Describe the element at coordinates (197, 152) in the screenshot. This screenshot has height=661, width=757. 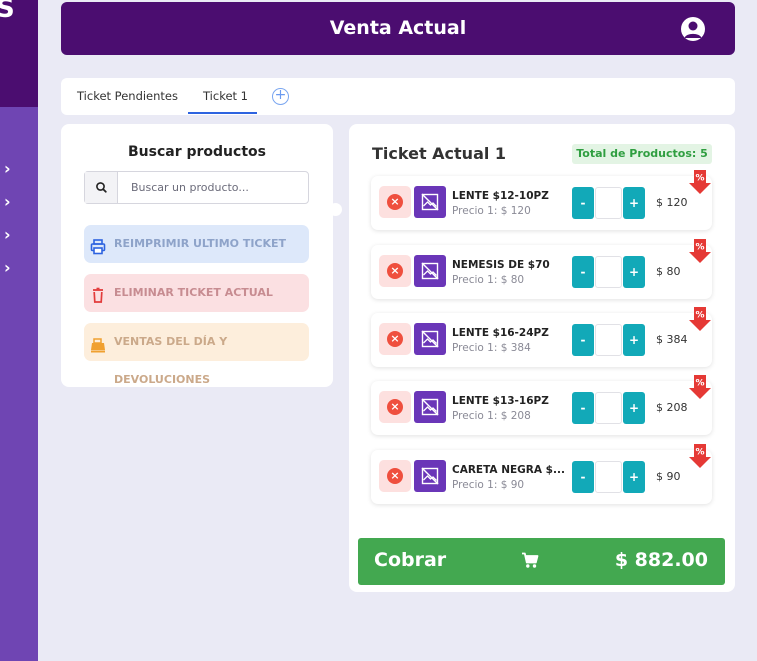
I see `search-panel-title: Buscar productos` at that location.